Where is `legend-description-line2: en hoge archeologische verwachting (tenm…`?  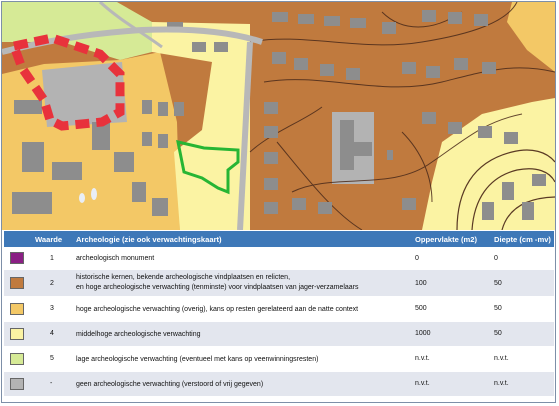
legend-description-line2: en hoge archeologische verwachting (tenm… is located at coordinates (217, 287).